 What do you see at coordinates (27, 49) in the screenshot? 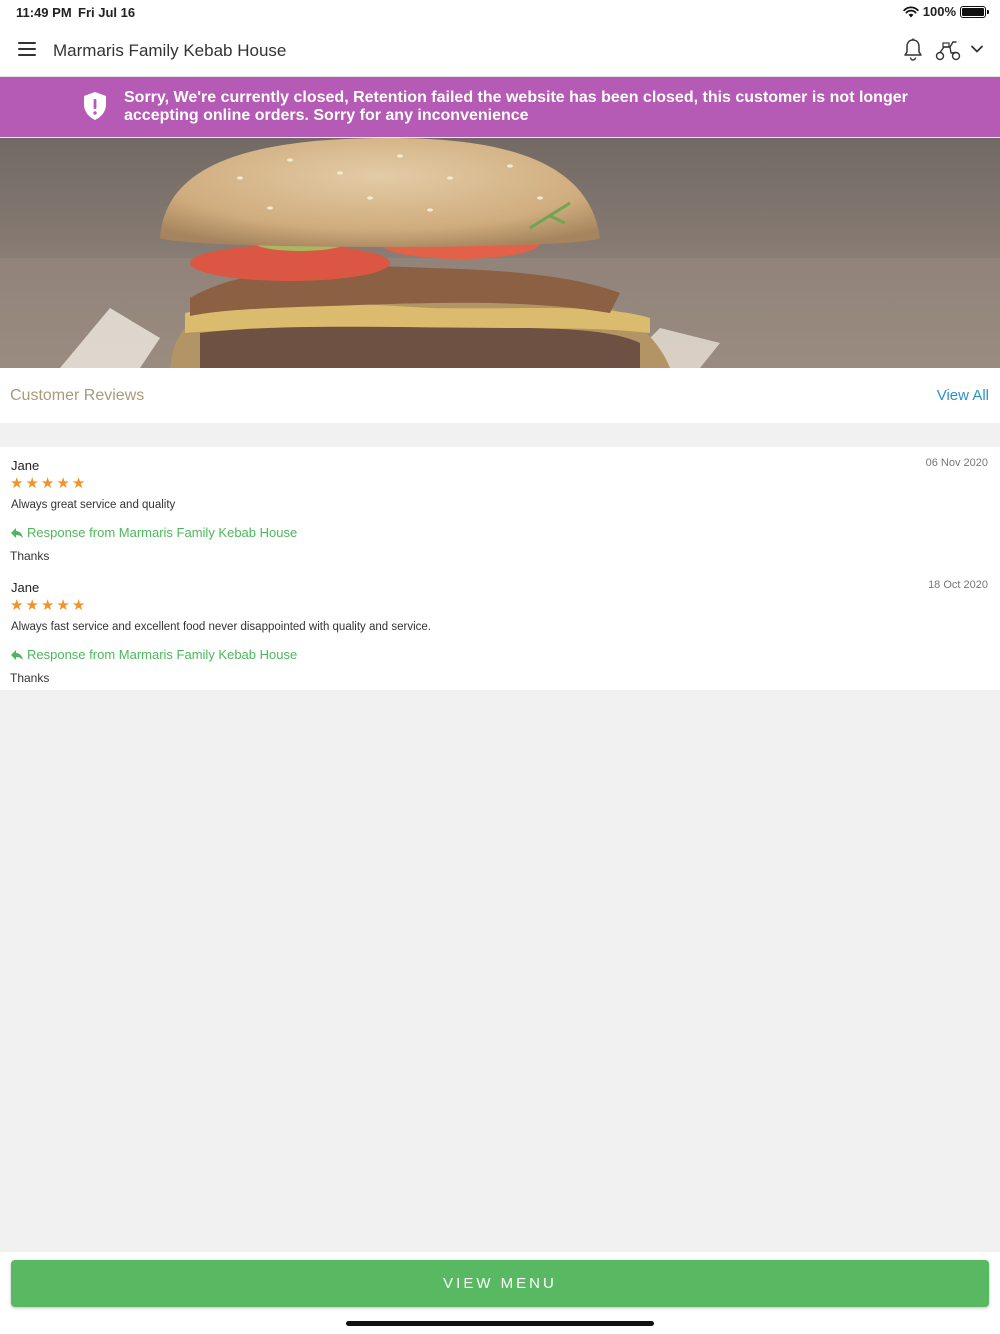
I see `menu-icon` at bounding box center [27, 49].